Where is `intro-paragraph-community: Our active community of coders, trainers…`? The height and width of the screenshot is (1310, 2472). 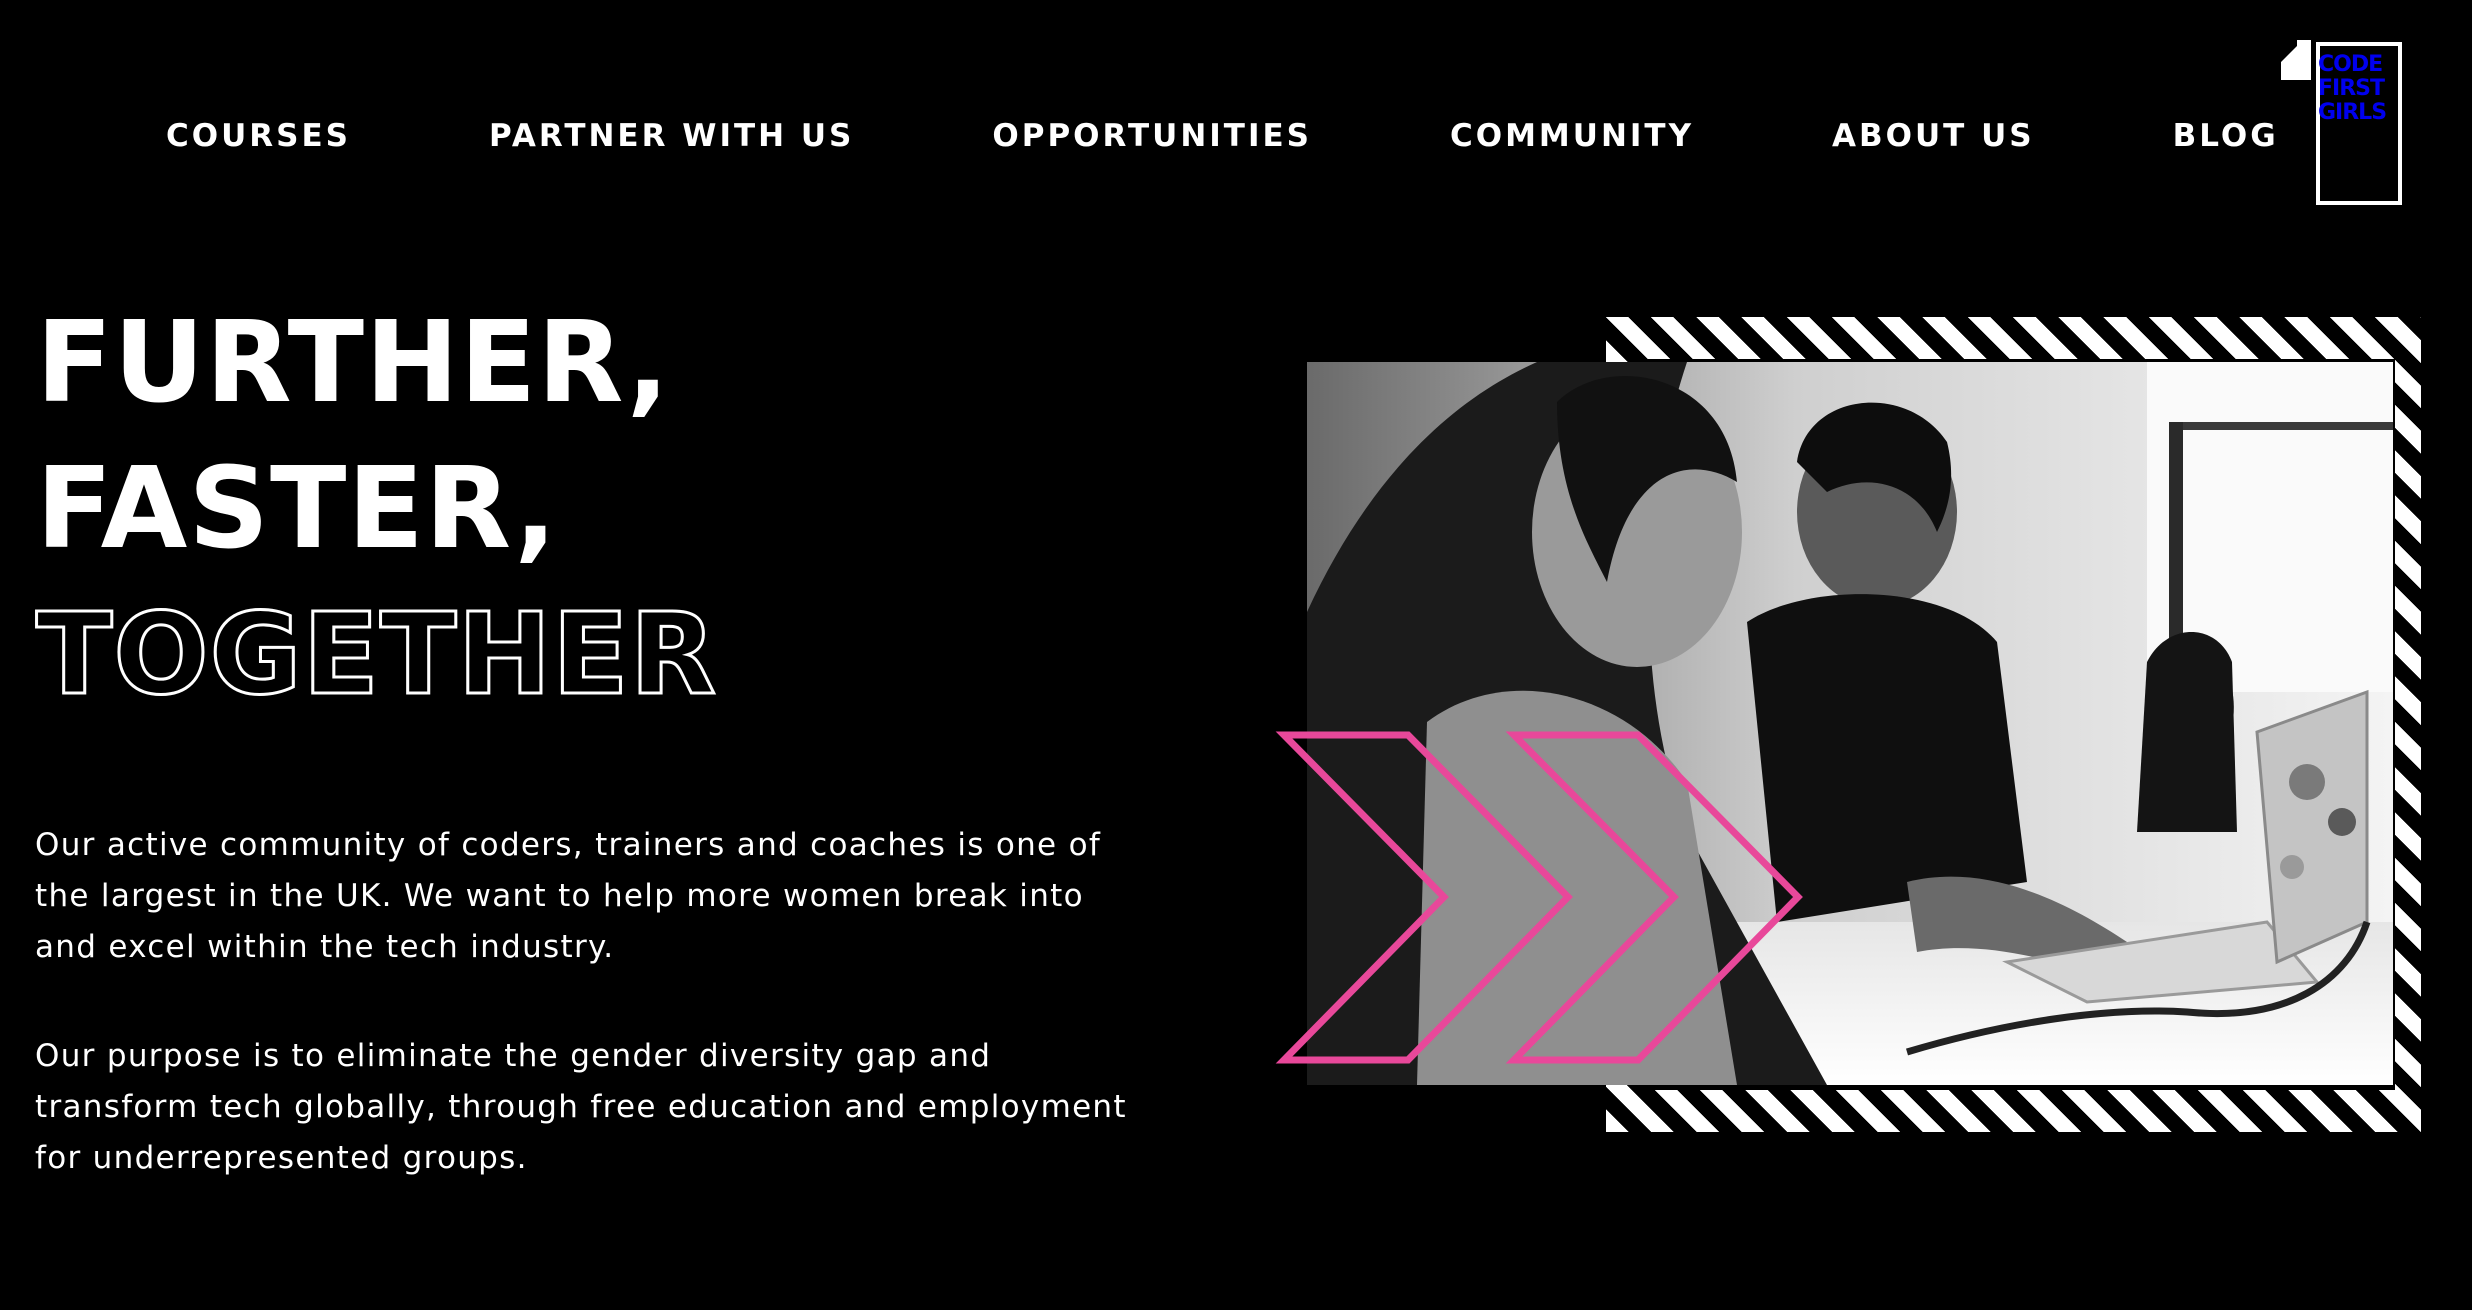 intro-paragraph-community: Our active community of coders, trainers… is located at coordinates (568, 896).